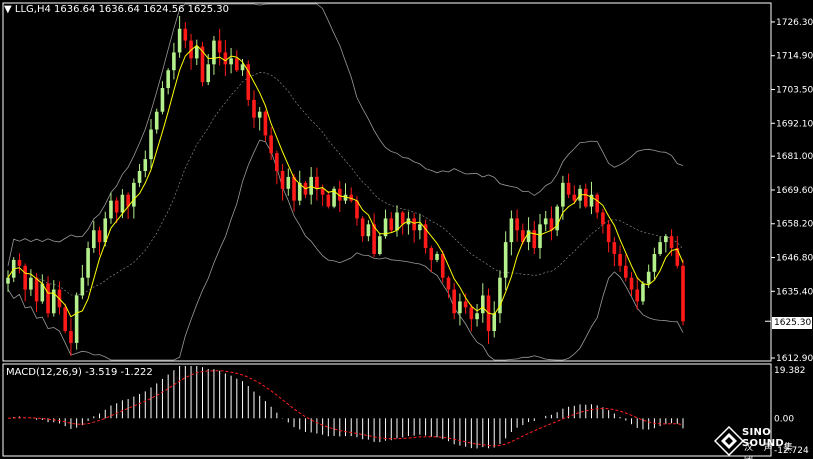 The image size is (813, 459). What do you see at coordinates (792, 323) in the screenshot?
I see `current-price-marker: 1625.30` at bounding box center [792, 323].